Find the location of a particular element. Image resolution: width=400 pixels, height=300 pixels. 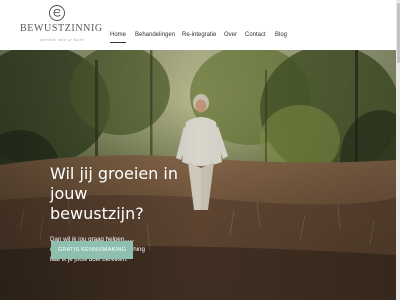

headline-line: Wil jij groeien in is located at coordinates (114, 173).